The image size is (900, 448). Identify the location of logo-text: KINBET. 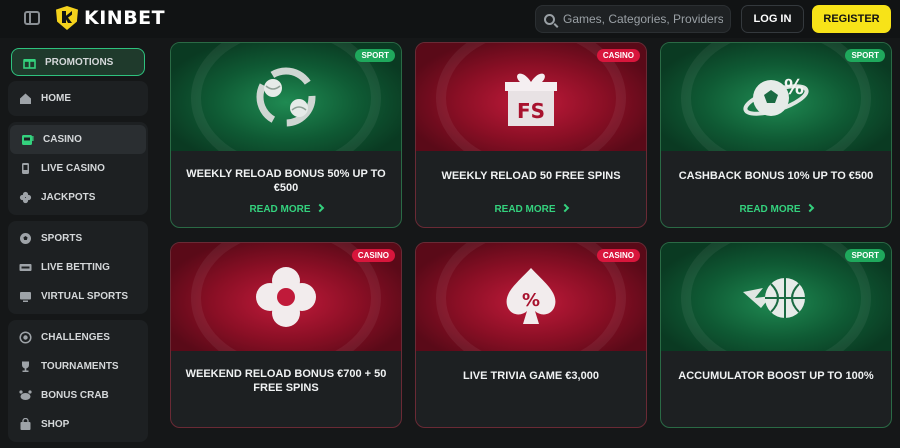
(125, 18).